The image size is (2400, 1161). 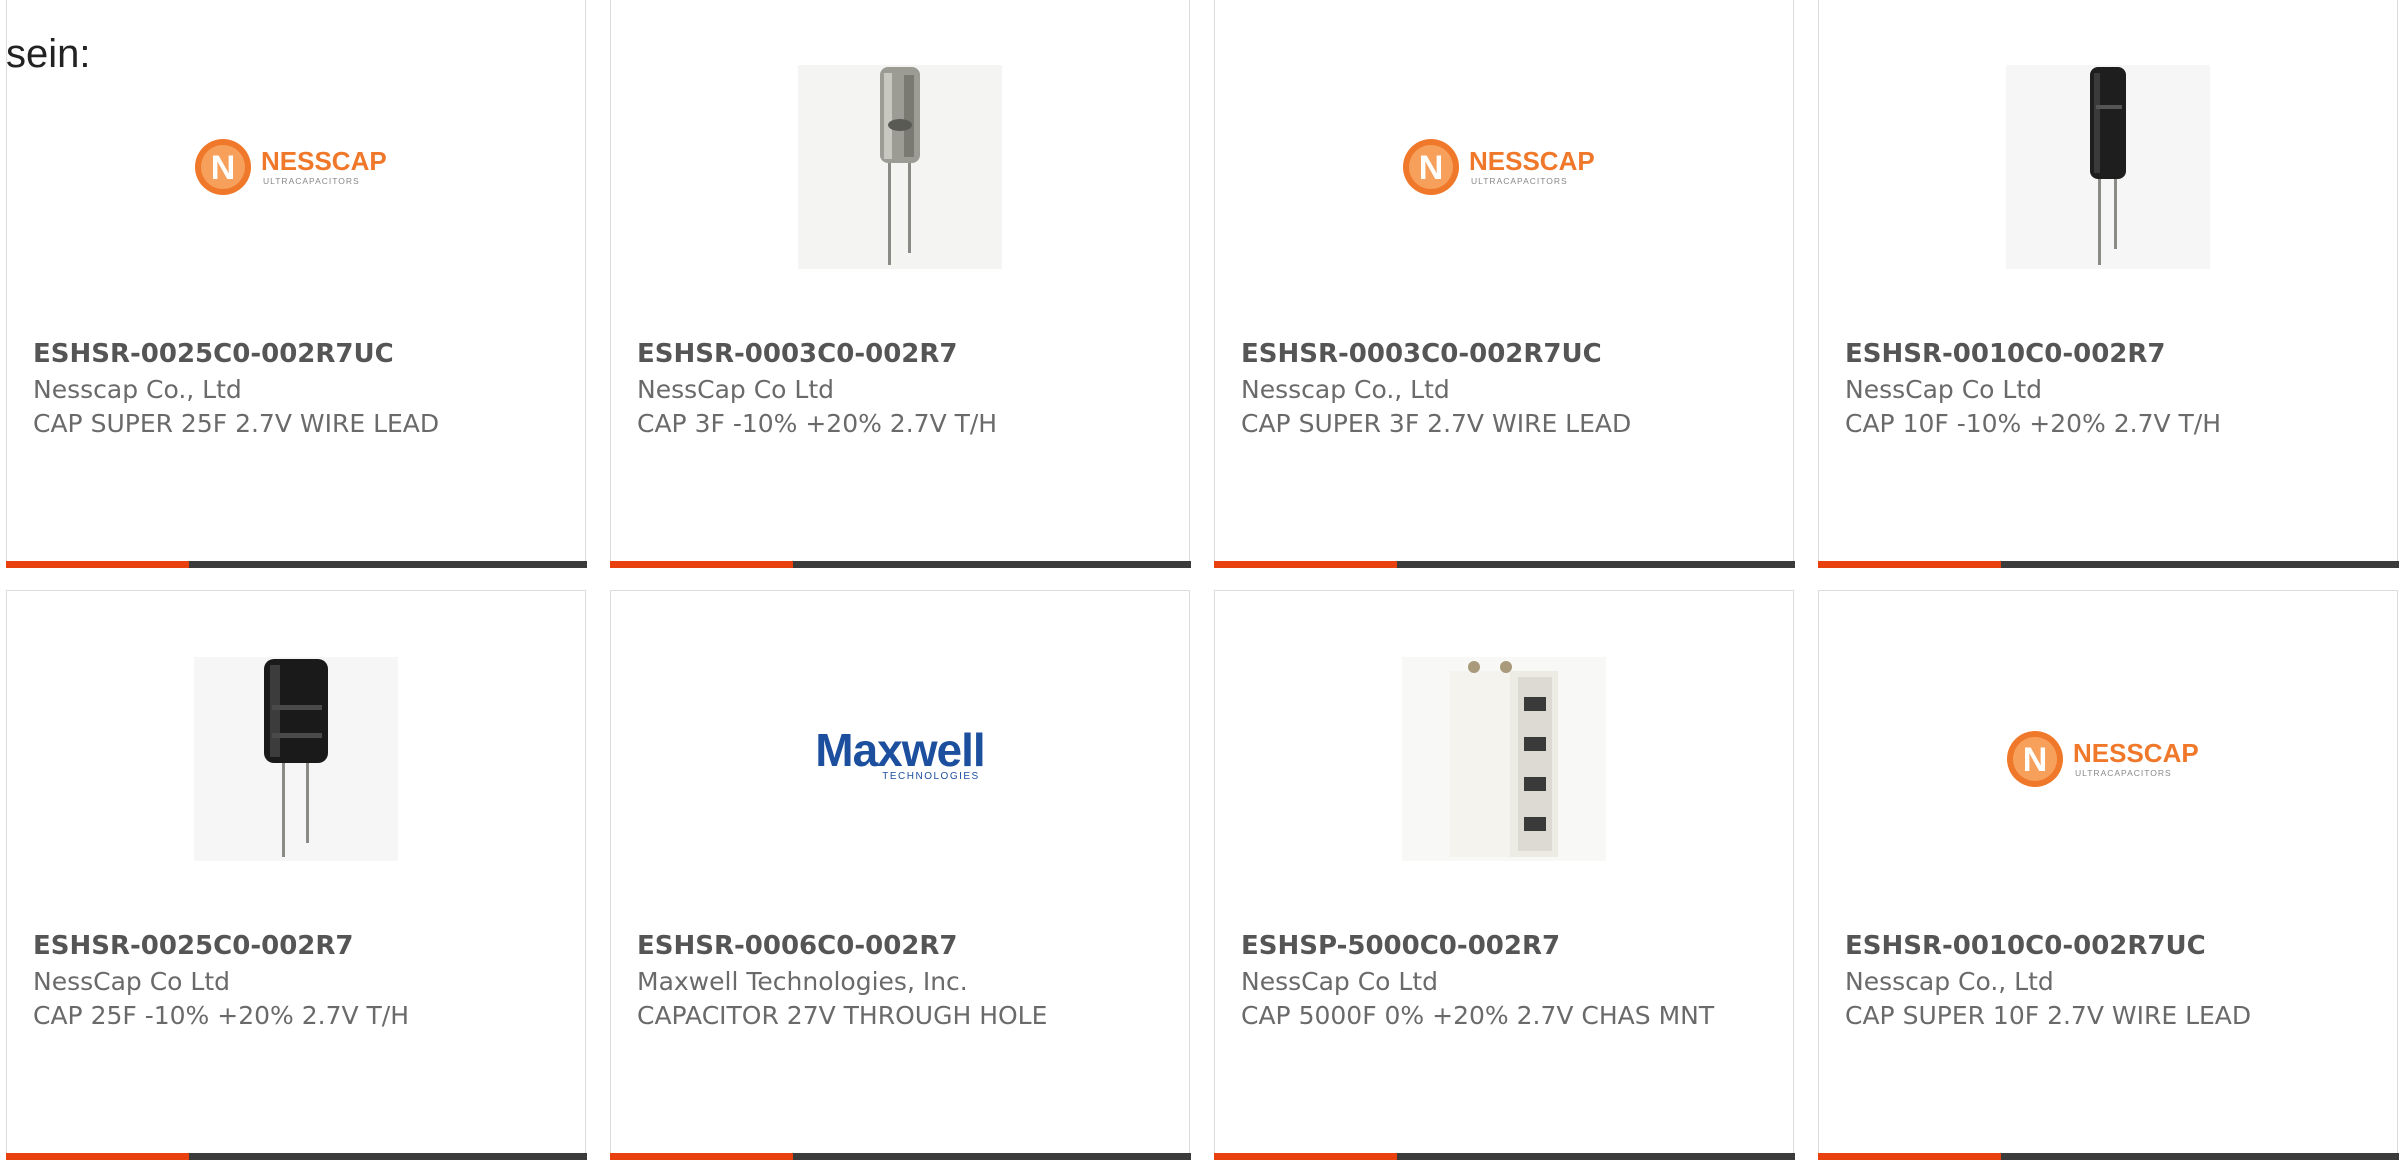 What do you see at coordinates (802, 981) in the screenshot?
I see `manufacturer: Maxwell Technologies, Inc.` at bounding box center [802, 981].